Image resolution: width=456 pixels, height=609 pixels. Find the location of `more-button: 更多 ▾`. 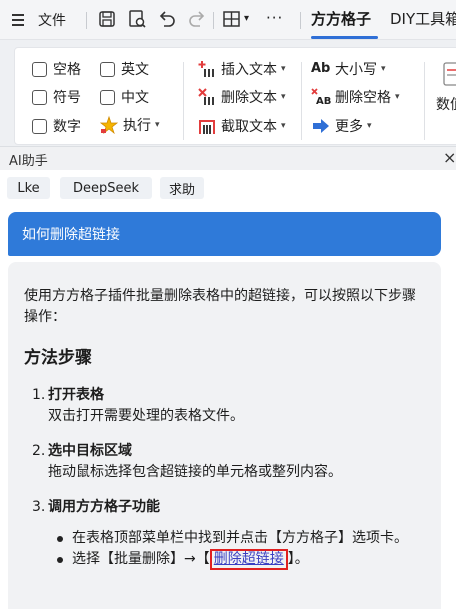

more-button: 更多 ▾ is located at coordinates (341, 126).